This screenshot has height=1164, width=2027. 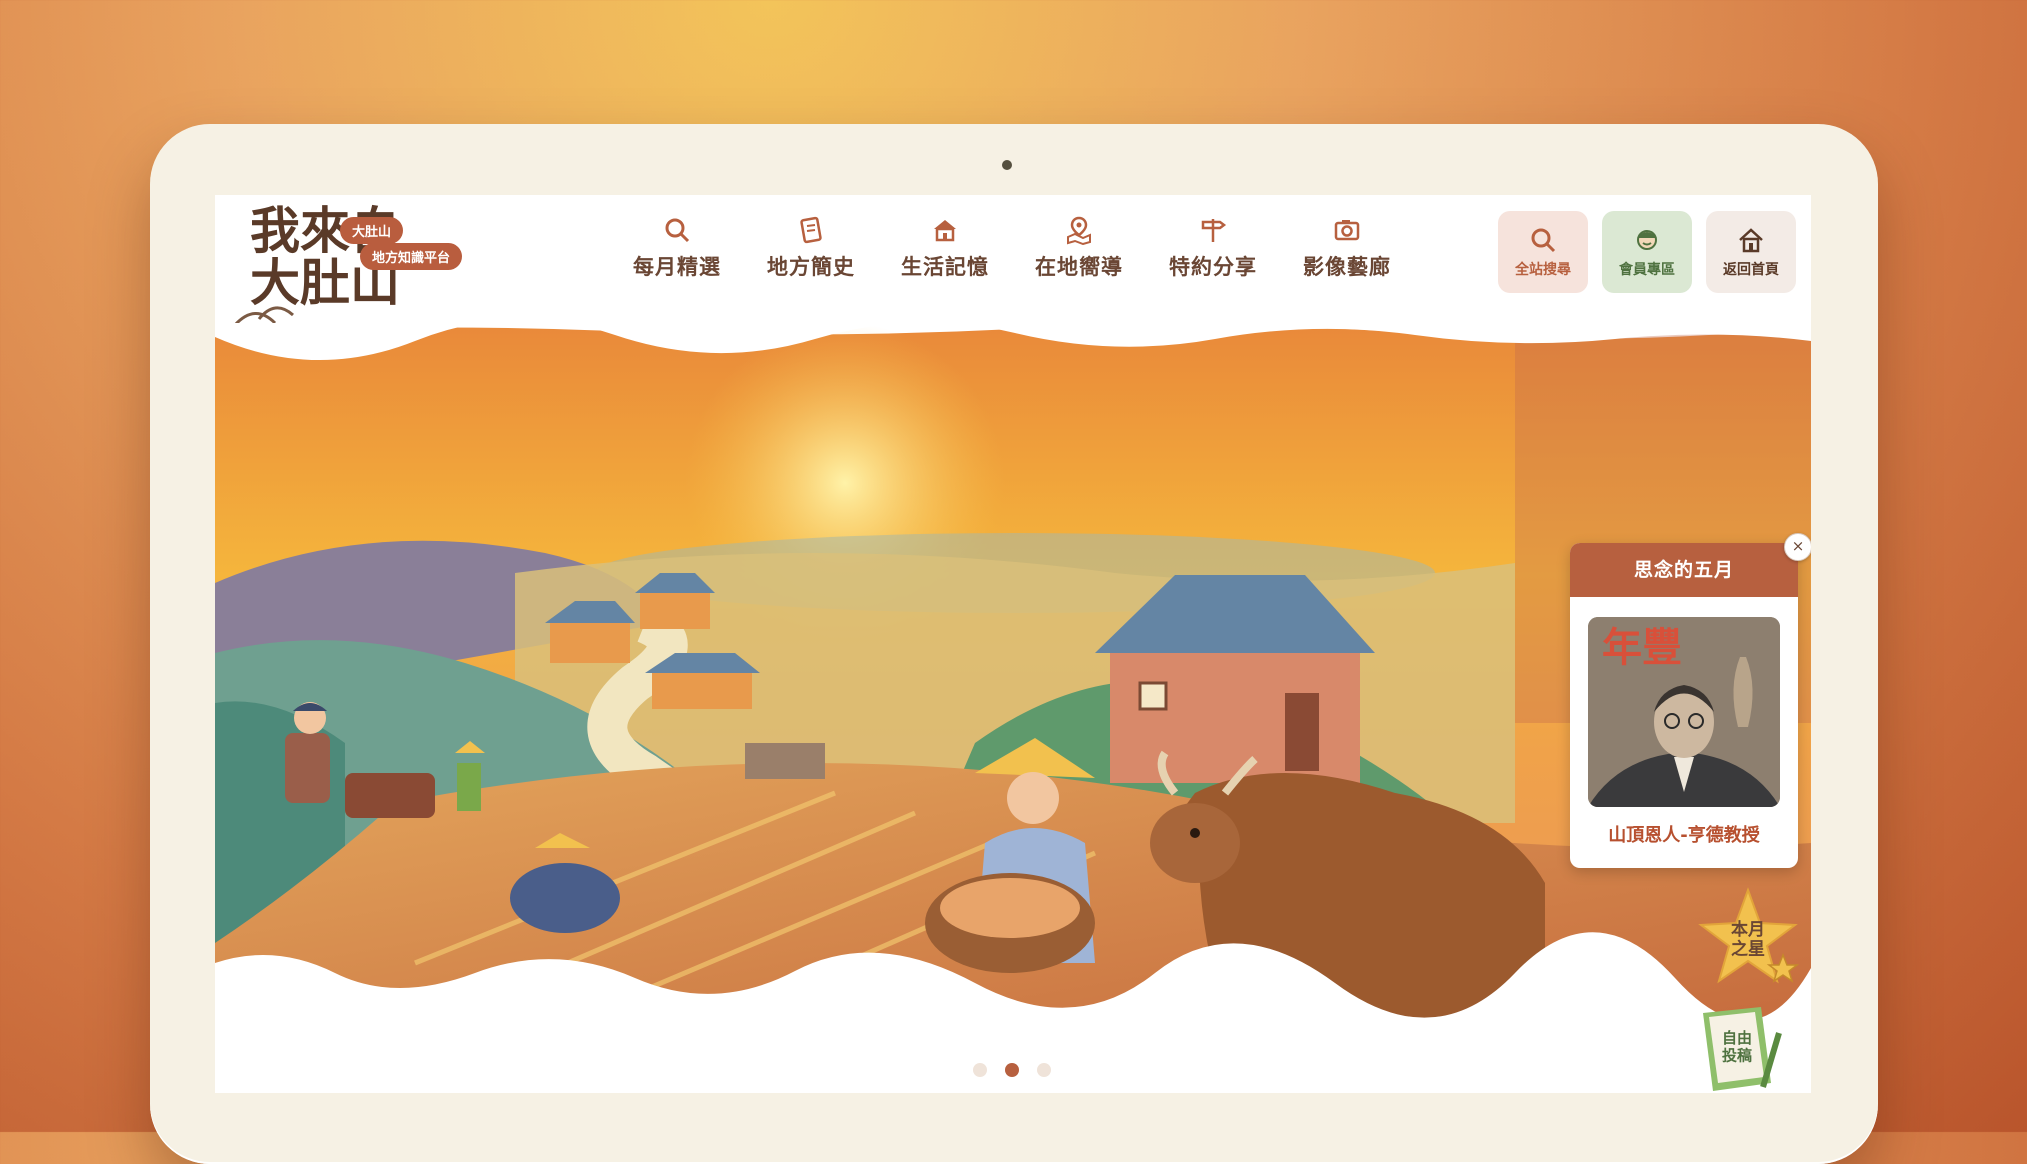 I want to click on free-submission-badge: 自由投稿, so click(x=1743, y=1048).